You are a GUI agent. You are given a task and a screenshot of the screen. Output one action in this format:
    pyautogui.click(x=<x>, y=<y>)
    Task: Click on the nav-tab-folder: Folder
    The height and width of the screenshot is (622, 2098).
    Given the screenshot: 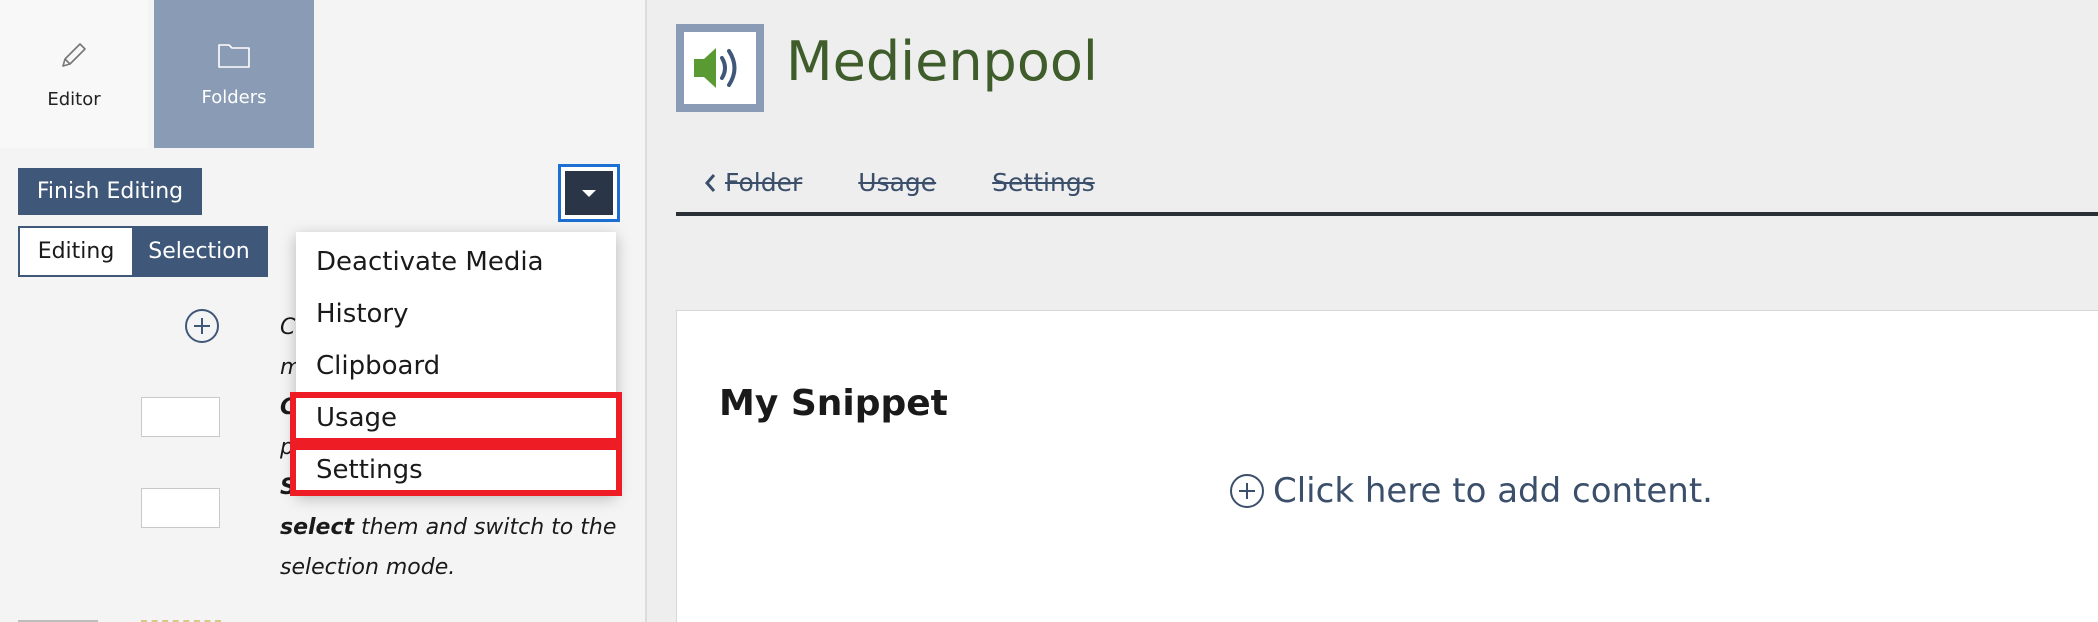 What is the action you would take?
    pyautogui.click(x=752, y=182)
    